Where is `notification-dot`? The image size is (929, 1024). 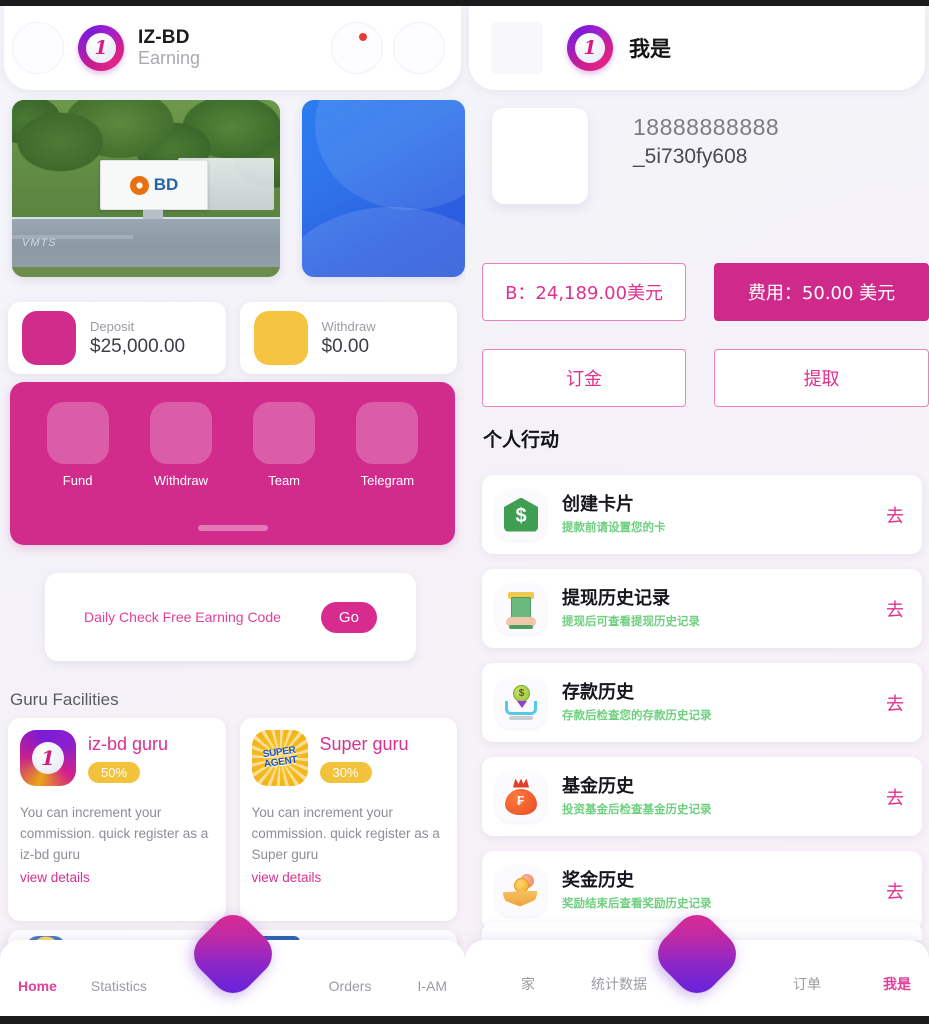 notification-dot is located at coordinates (363, 37).